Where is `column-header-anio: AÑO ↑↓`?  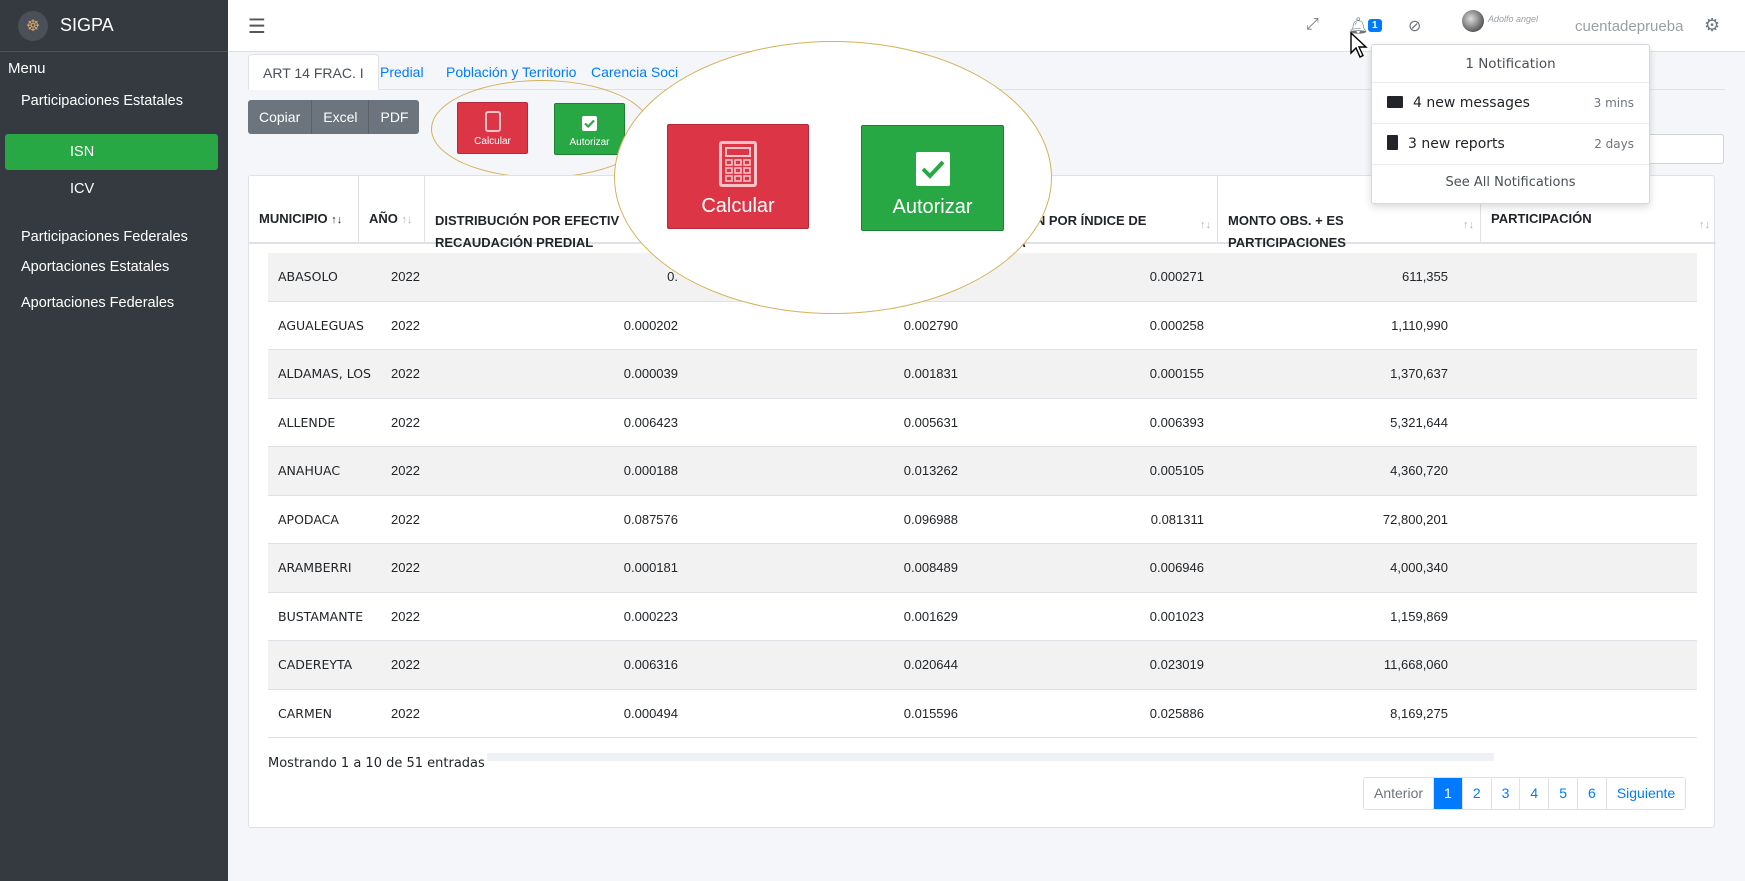
column-header-anio: AÑO ↑↓ is located at coordinates (392, 210).